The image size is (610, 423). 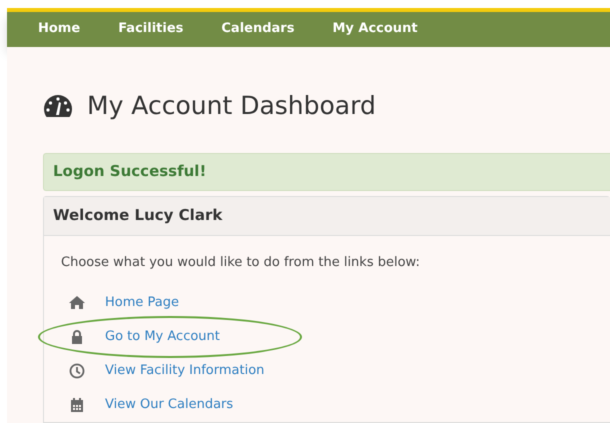 What do you see at coordinates (58, 106) in the screenshot?
I see `dashboard-gauge-icon` at bounding box center [58, 106].